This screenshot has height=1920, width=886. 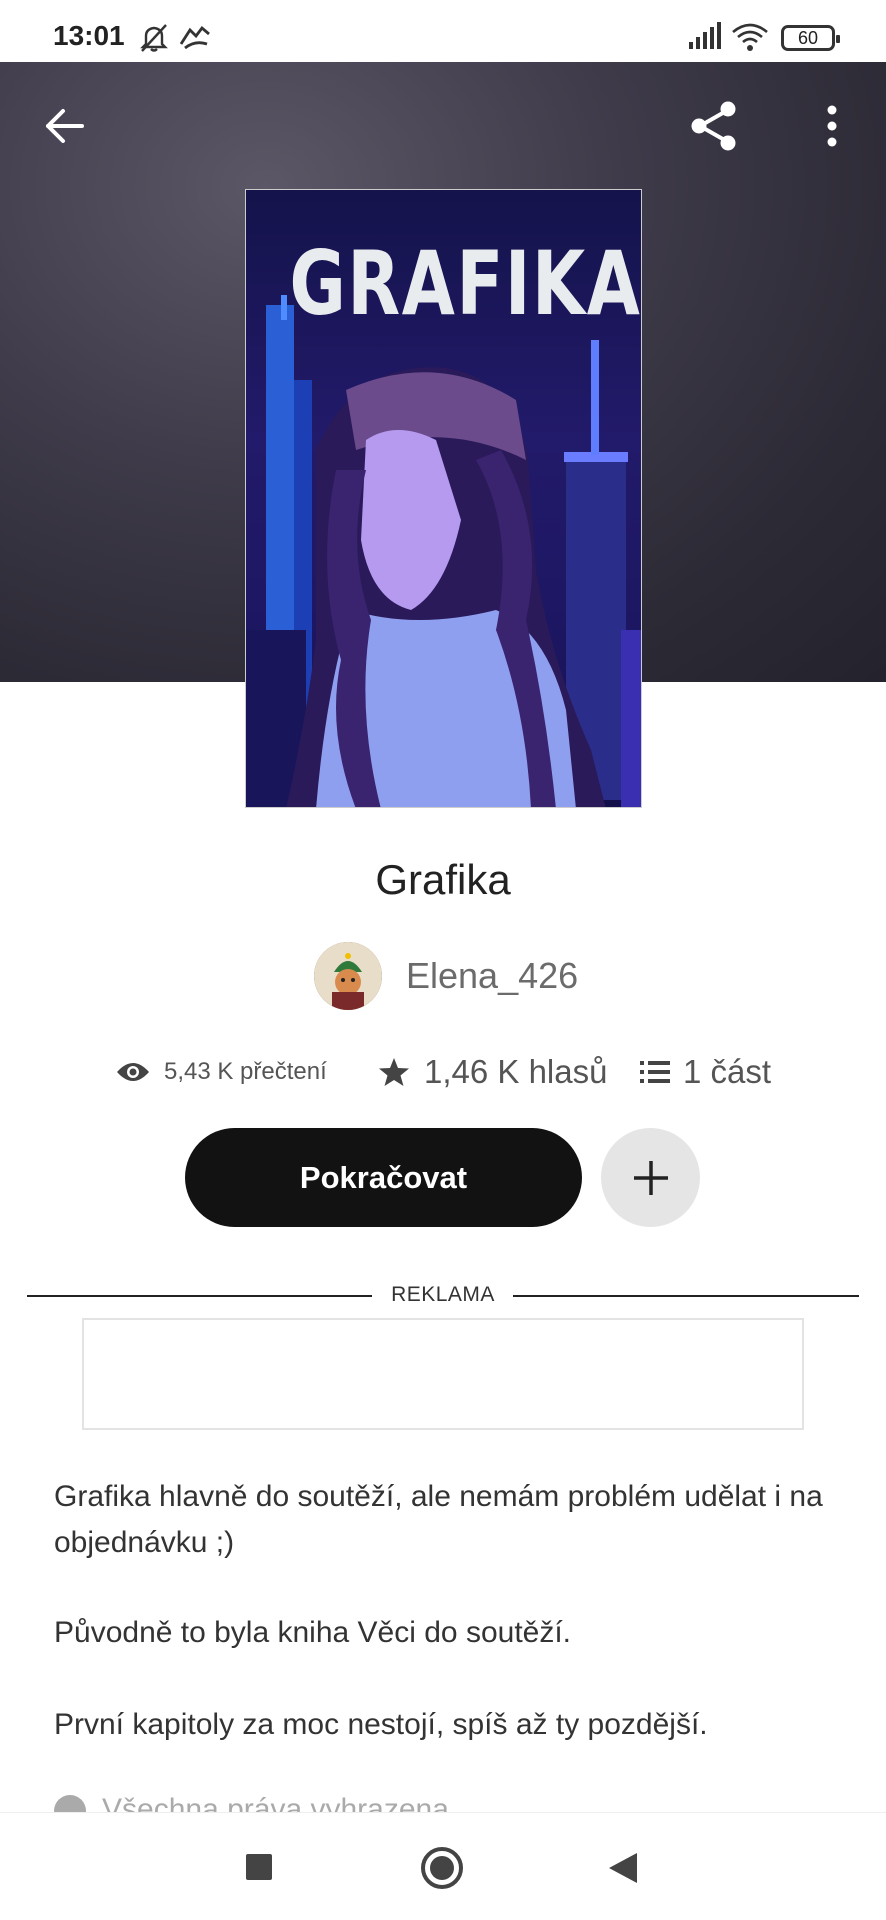 I want to click on status-time: 13:01, so click(x=89, y=35).